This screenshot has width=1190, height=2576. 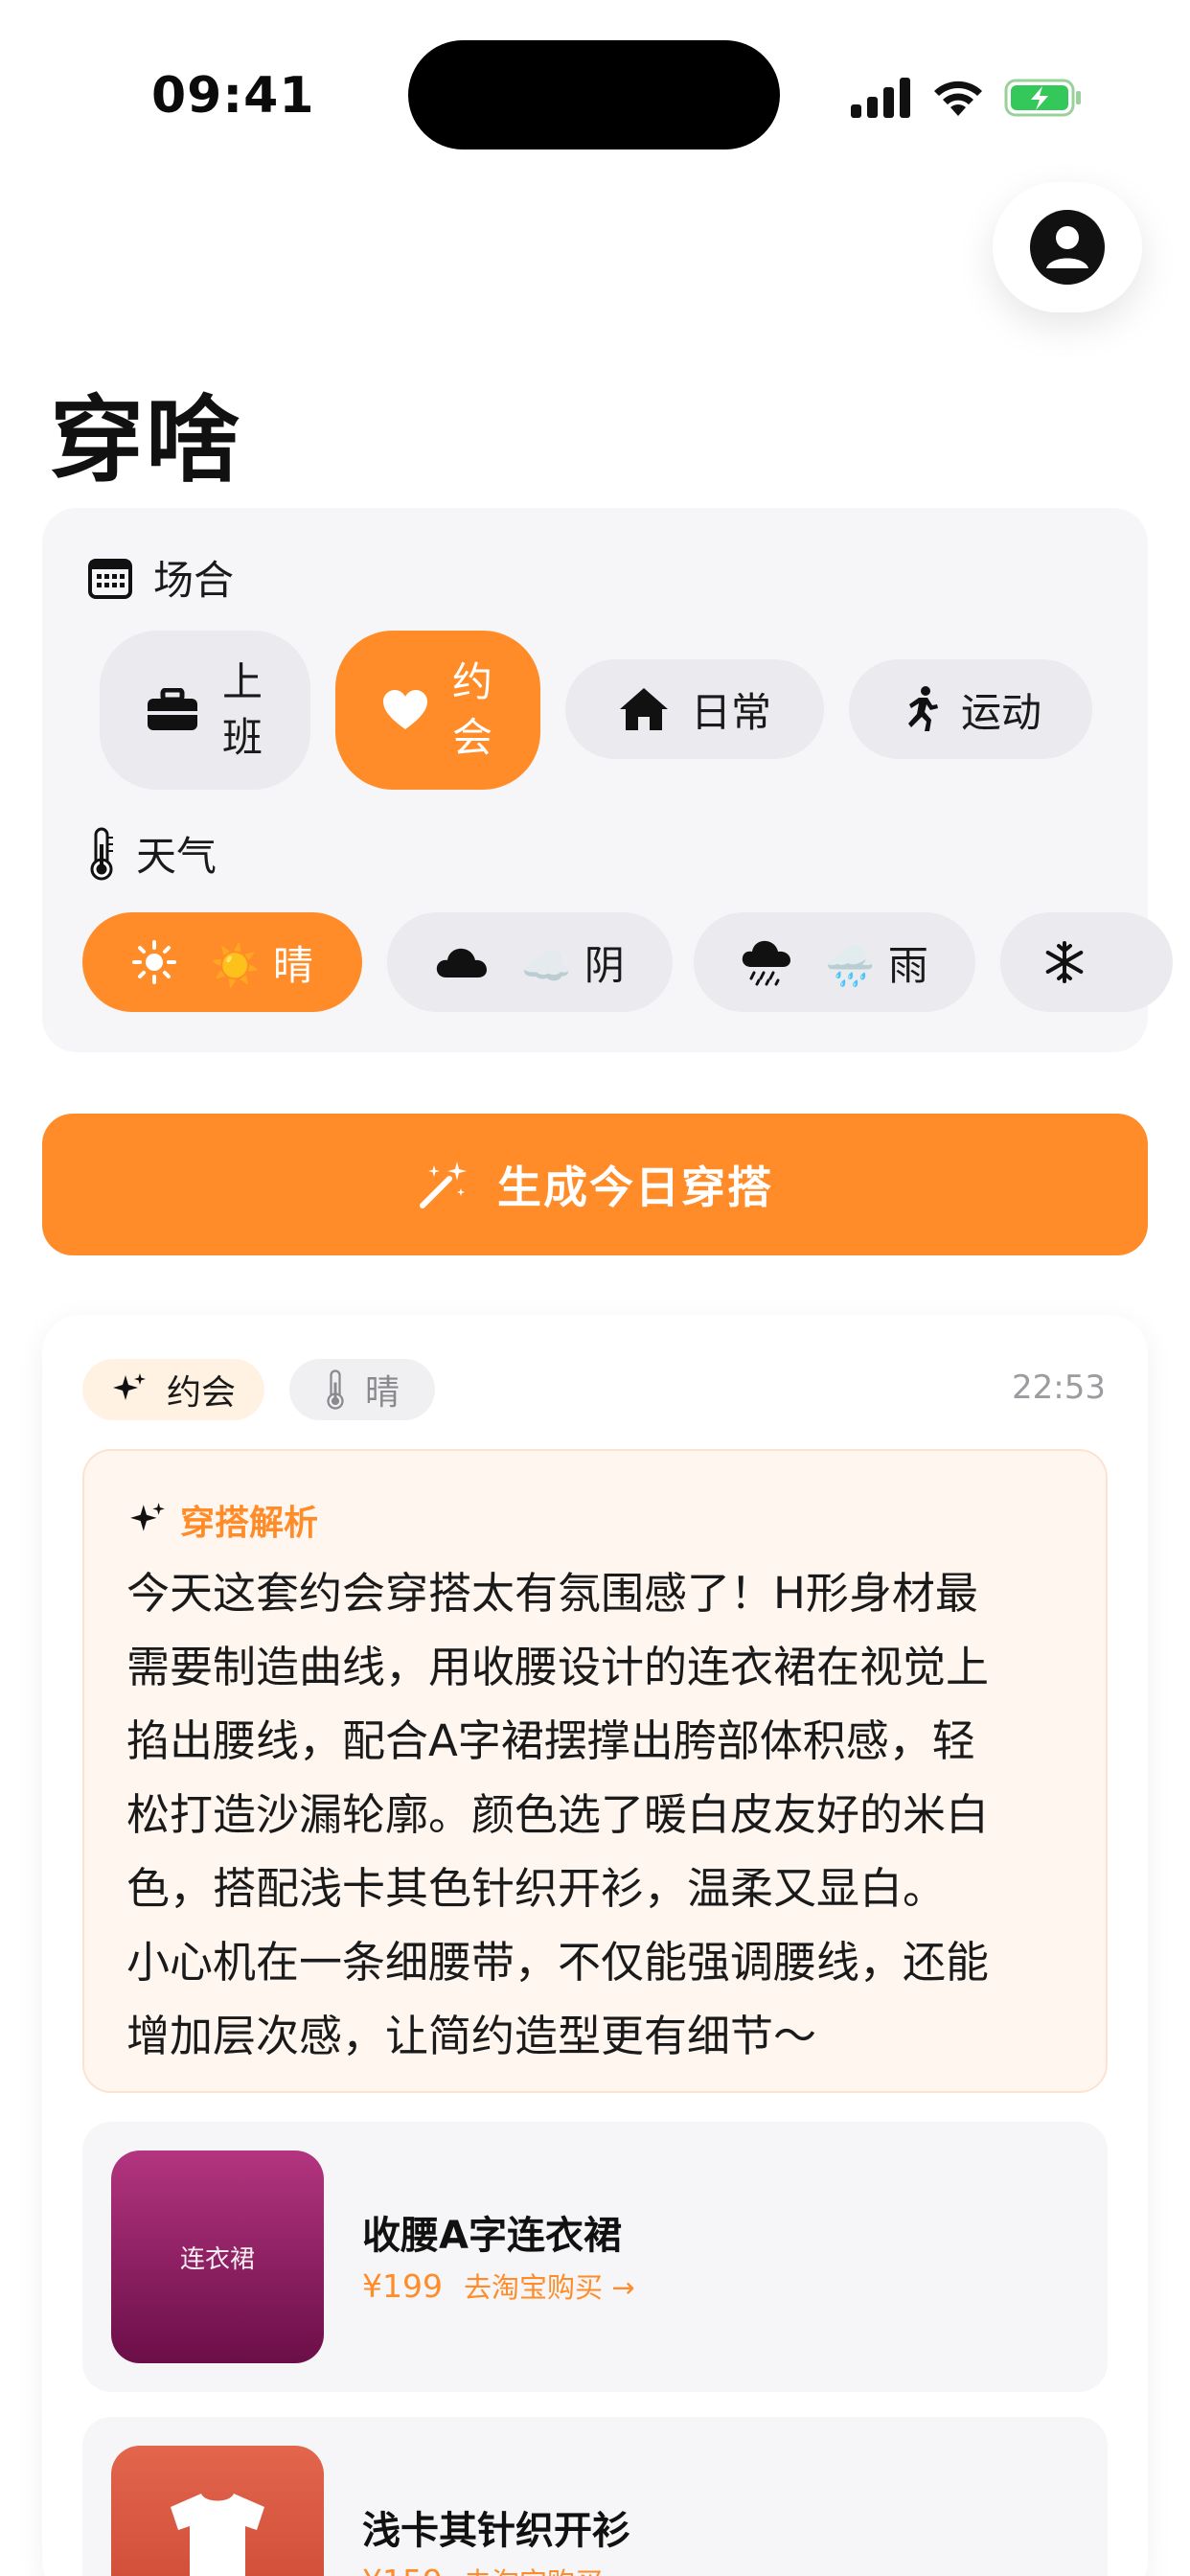 I want to click on weather-chip-label: ☁️ 阴, so click(x=573, y=965).